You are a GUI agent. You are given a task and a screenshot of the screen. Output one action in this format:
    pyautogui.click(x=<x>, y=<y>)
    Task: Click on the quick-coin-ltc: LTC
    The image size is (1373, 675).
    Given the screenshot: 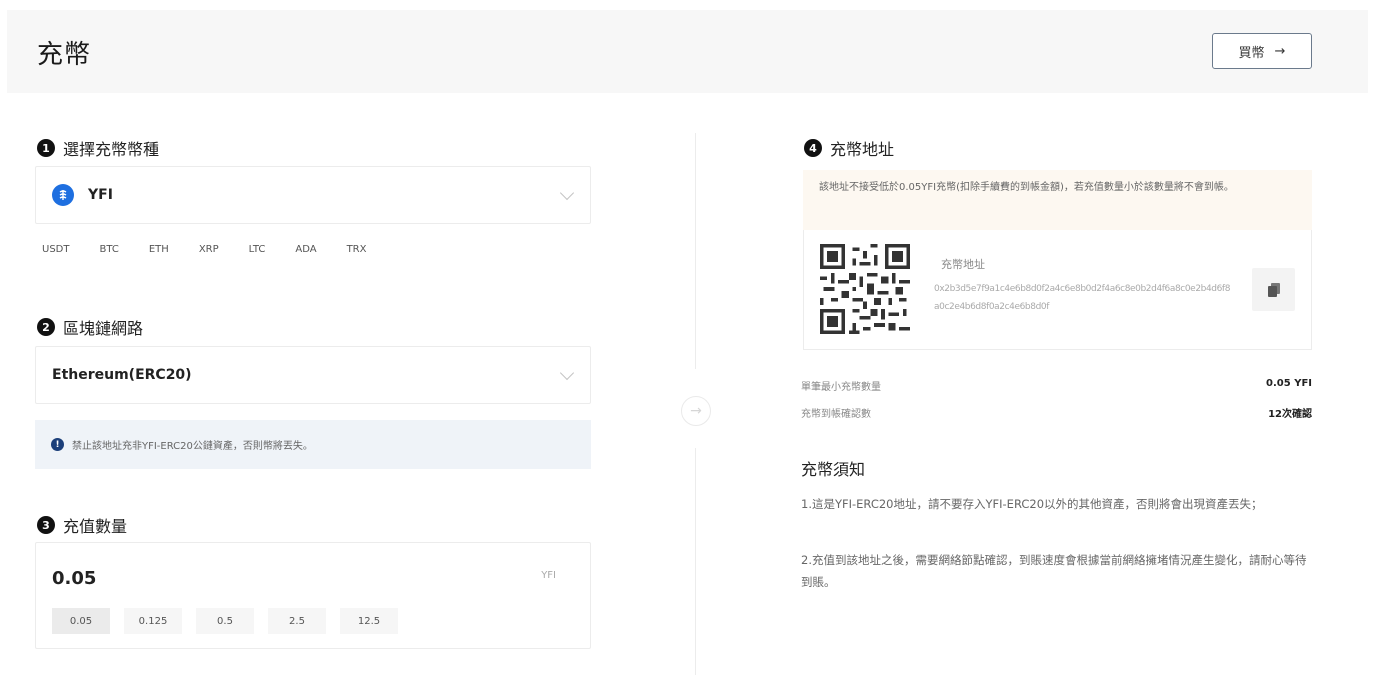 What is the action you would take?
    pyautogui.click(x=257, y=249)
    